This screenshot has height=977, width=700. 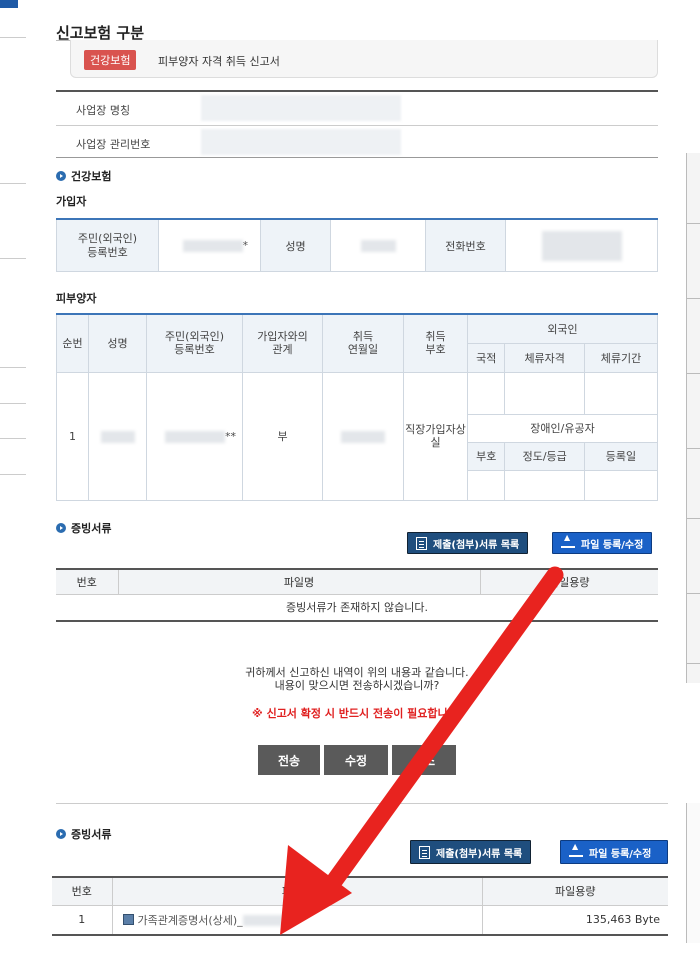 What do you see at coordinates (575, 920) in the screenshot?
I see `row-size: 135,463 Byte` at bounding box center [575, 920].